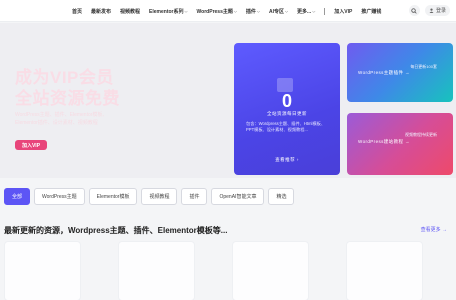  I want to click on themes-plugins-card: 每日更新100套 WordPress主题插件 →, so click(400, 72).